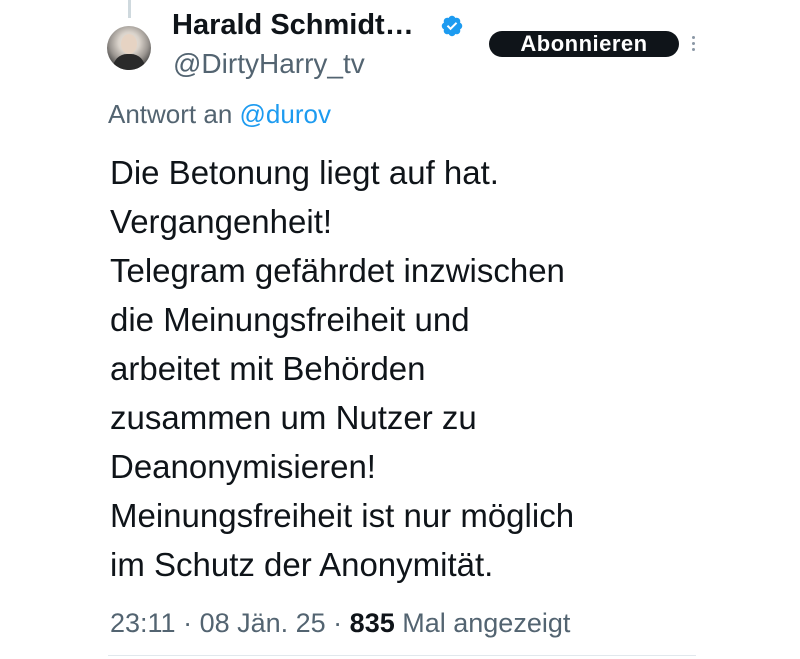  I want to click on reply-to-mention-link: @durov, so click(285, 114).